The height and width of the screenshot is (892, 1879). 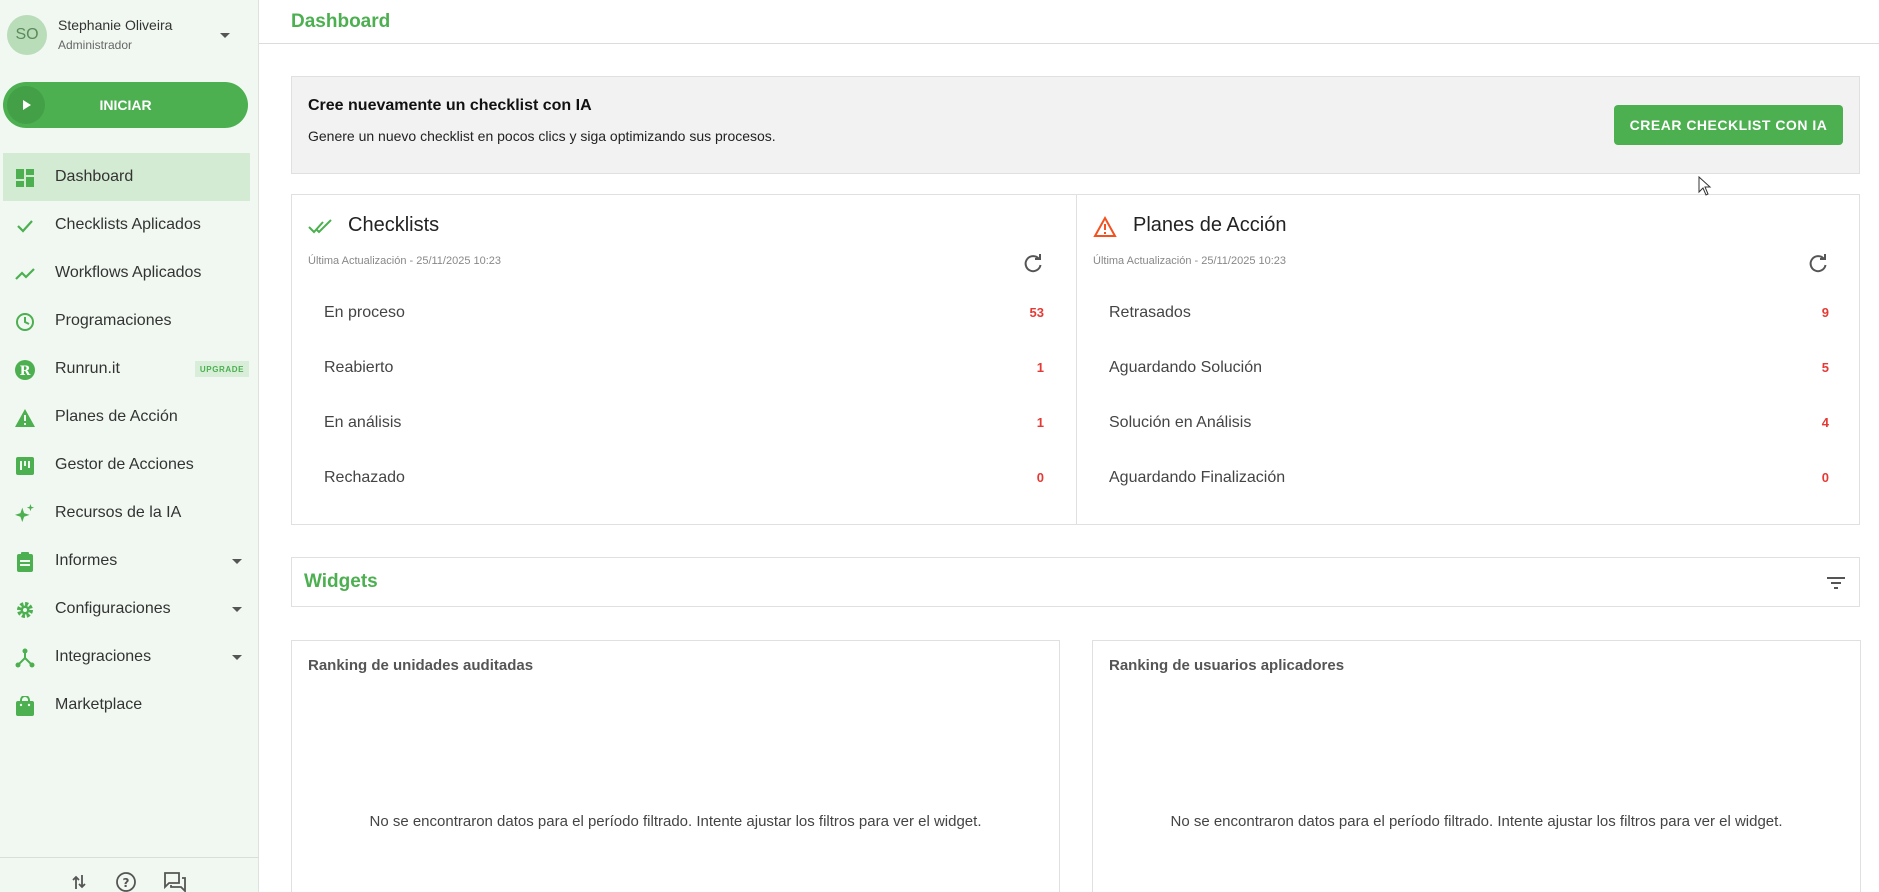 What do you see at coordinates (684, 314) in the screenshot?
I see `stat-row: En proceso 53` at bounding box center [684, 314].